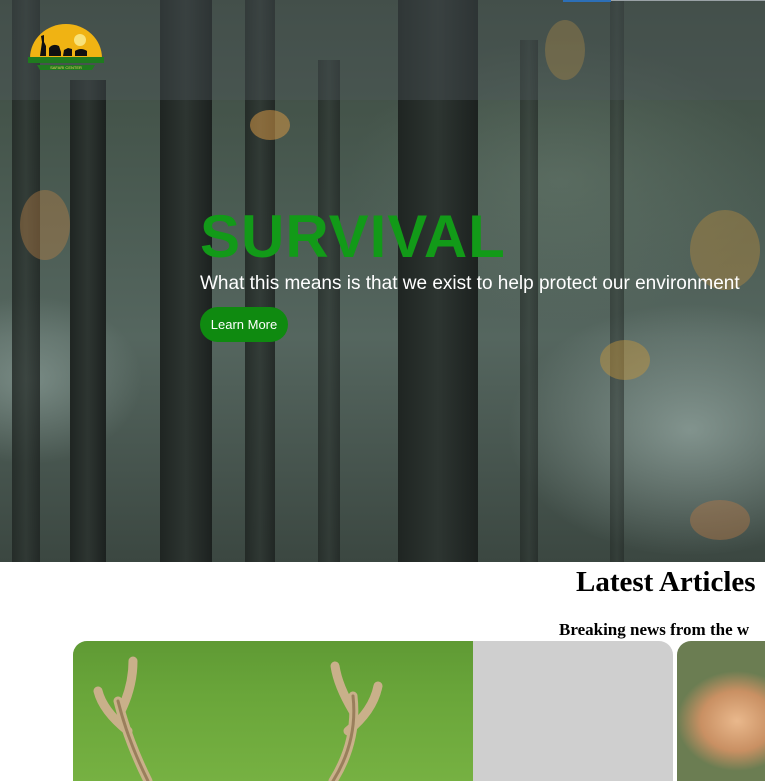 The image size is (765, 781). Describe the element at coordinates (666, 582) in the screenshot. I see `latest-articles-heading: Latest Articles` at that location.